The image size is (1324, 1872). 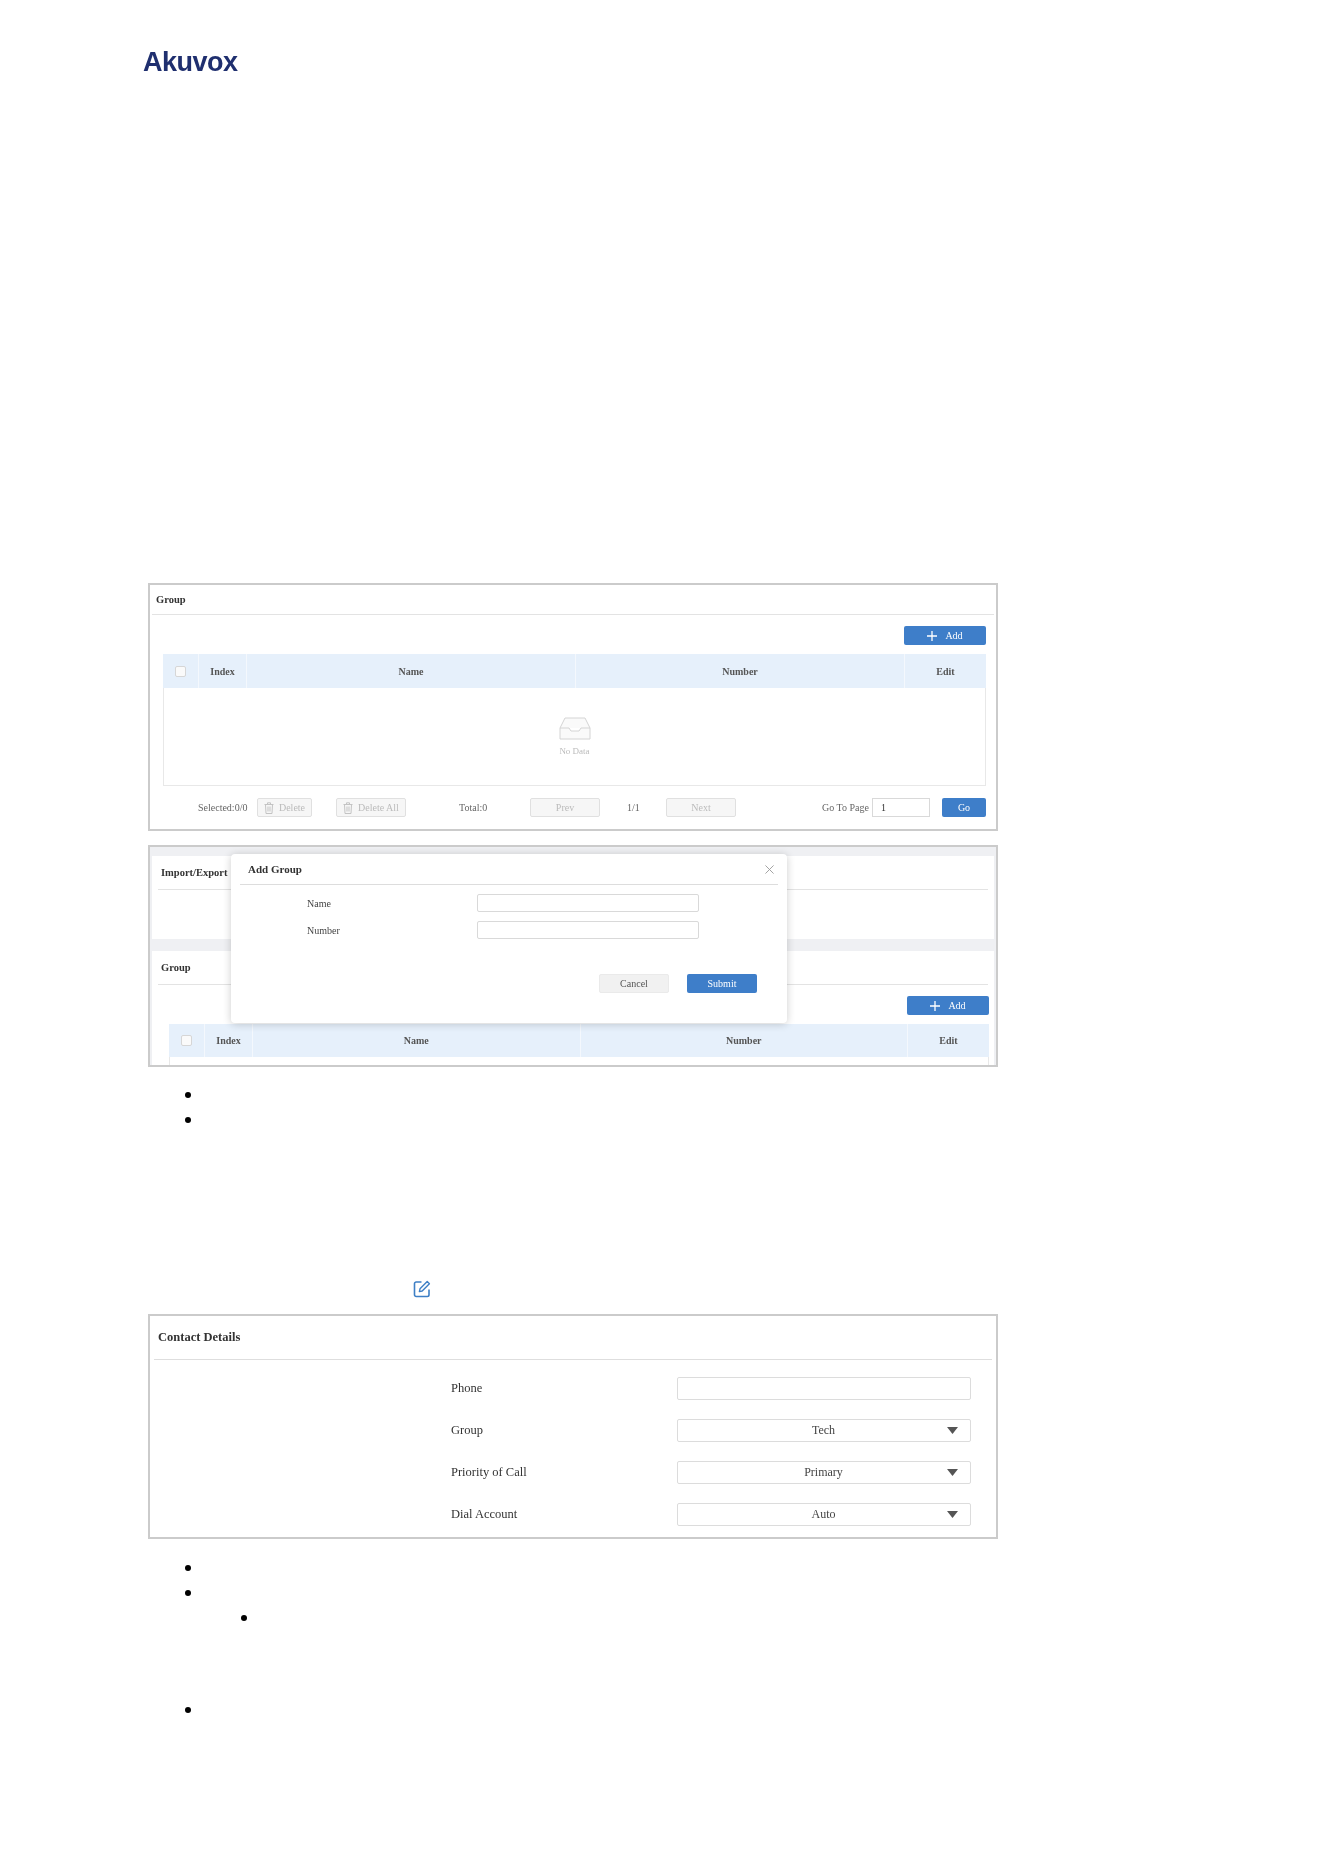 I want to click on logo: Akuvox, so click(x=190, y=62).